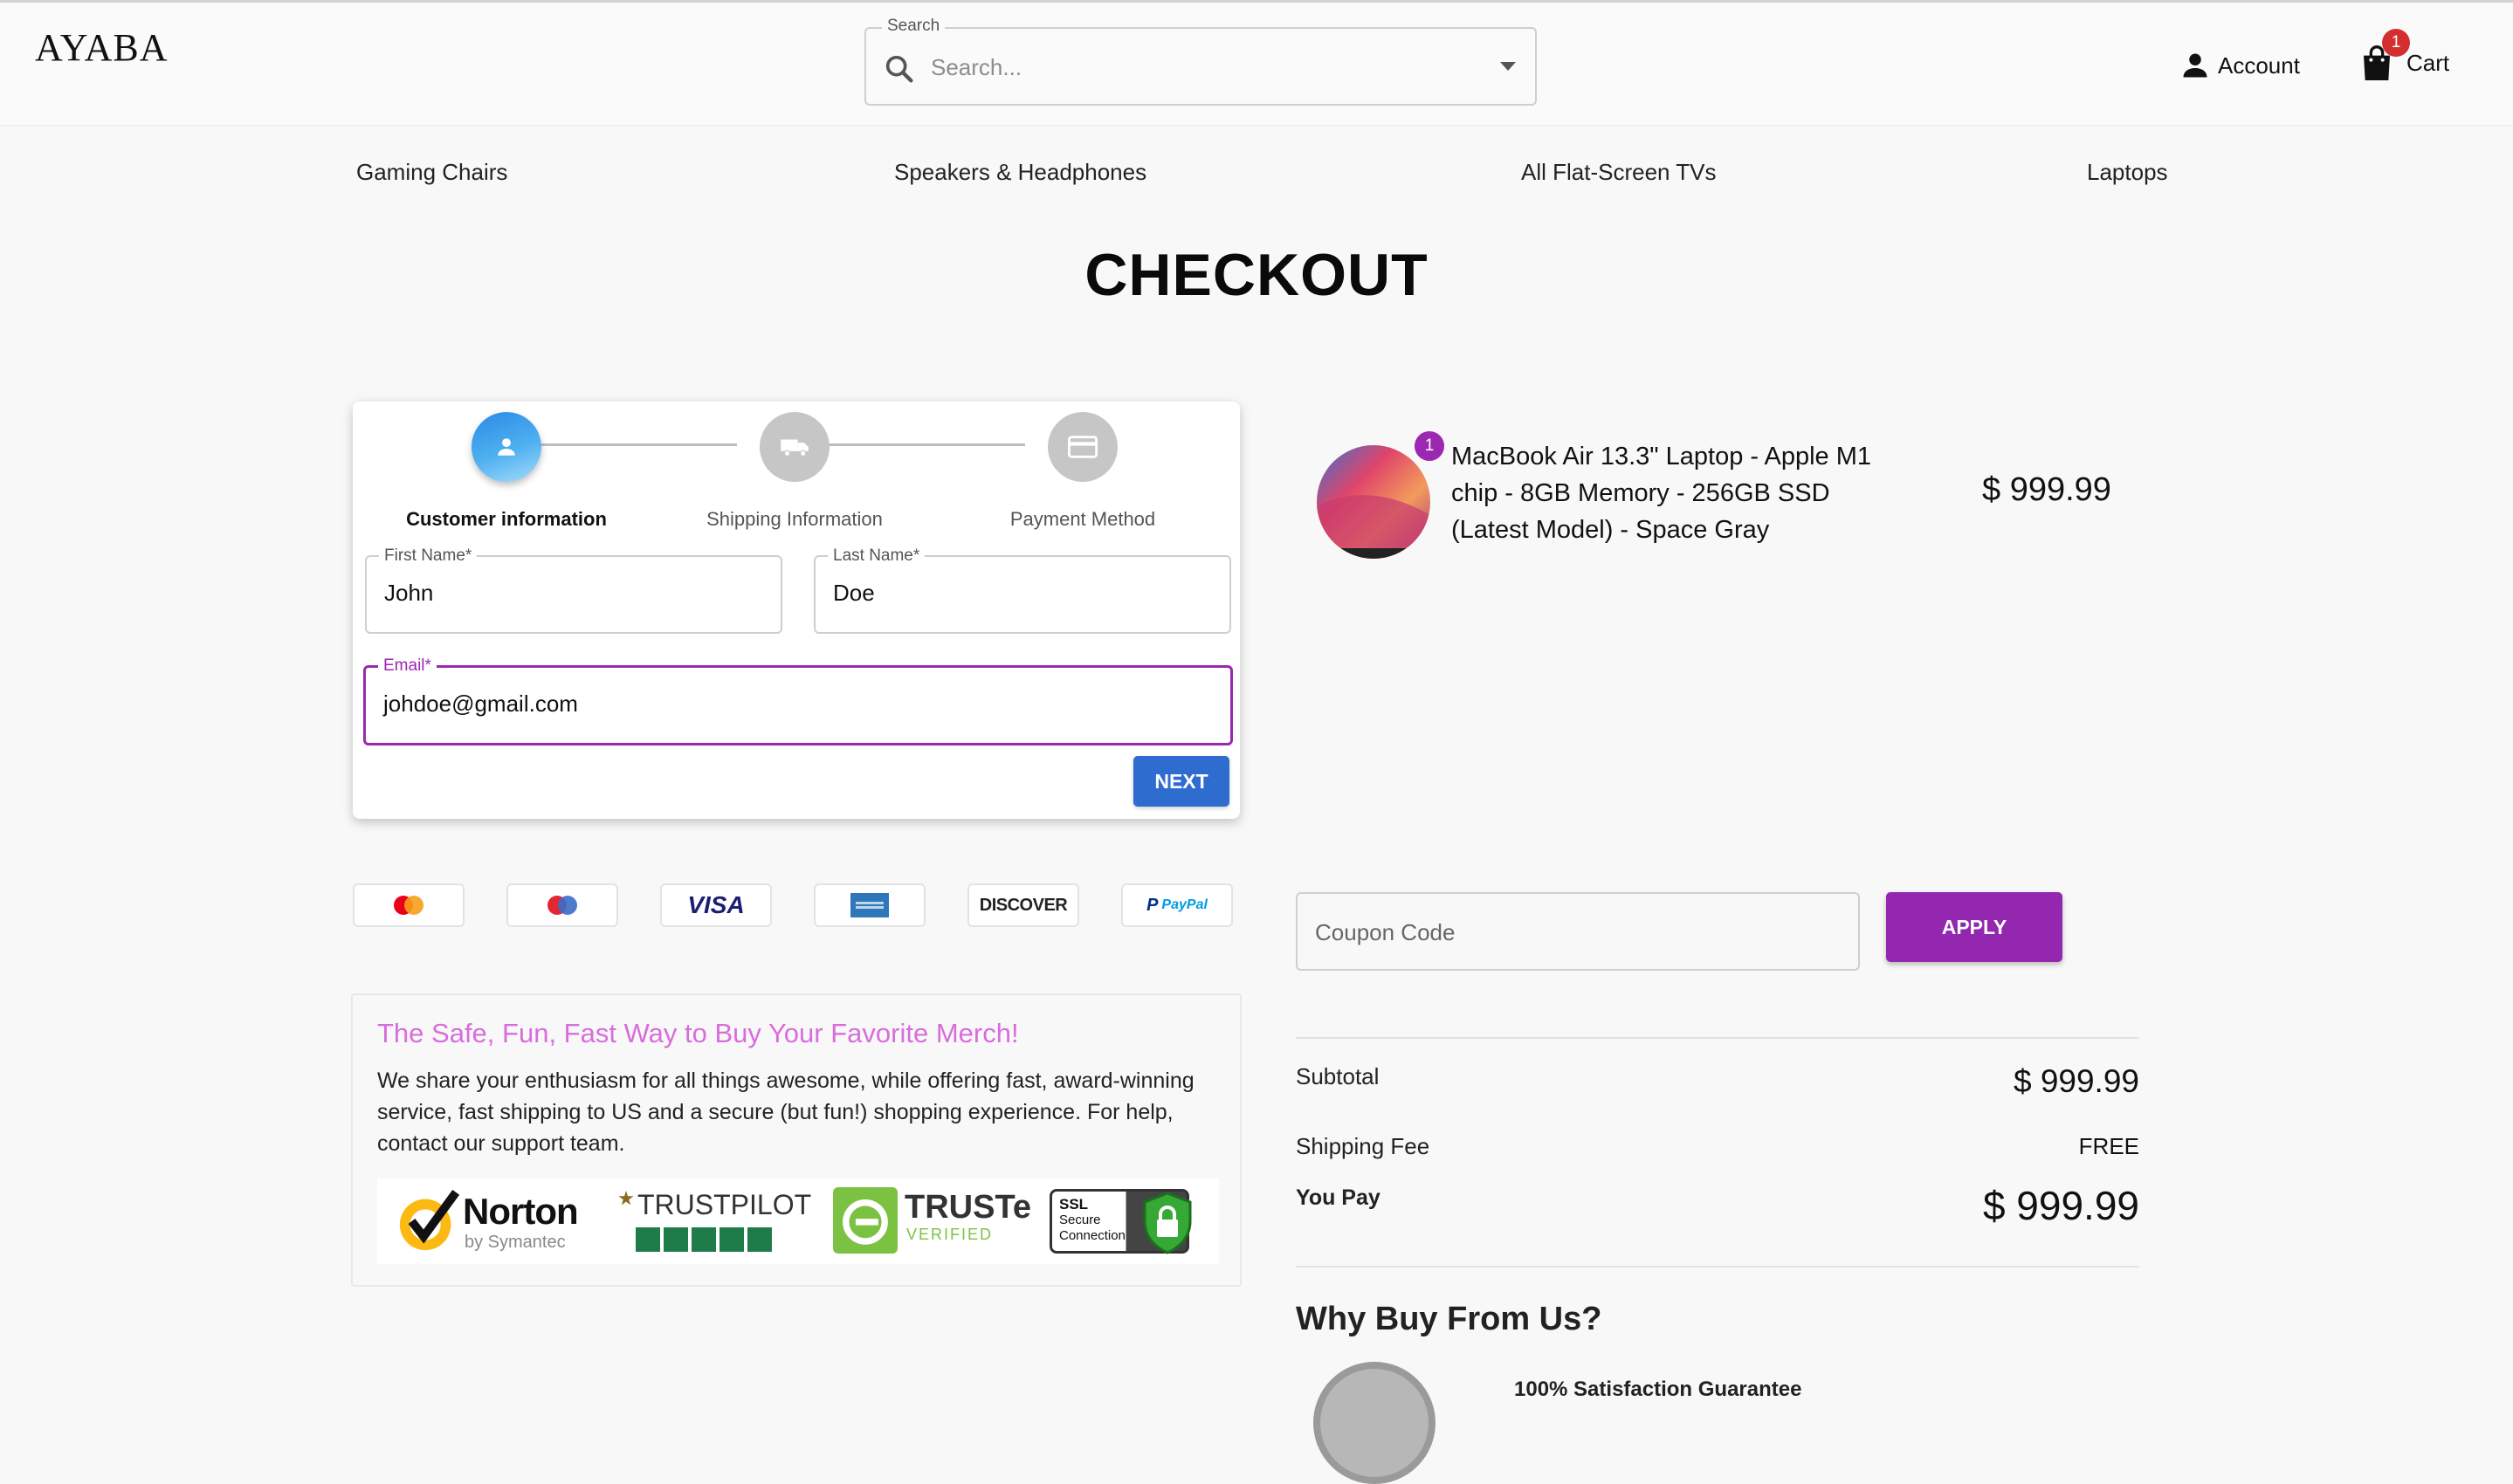 Image resolution: width=2513 pixels, height=1484 pixels. Describe the element at coordinates (1717, 1038) in the screenshot. I see `summary-divider-top` at that location.